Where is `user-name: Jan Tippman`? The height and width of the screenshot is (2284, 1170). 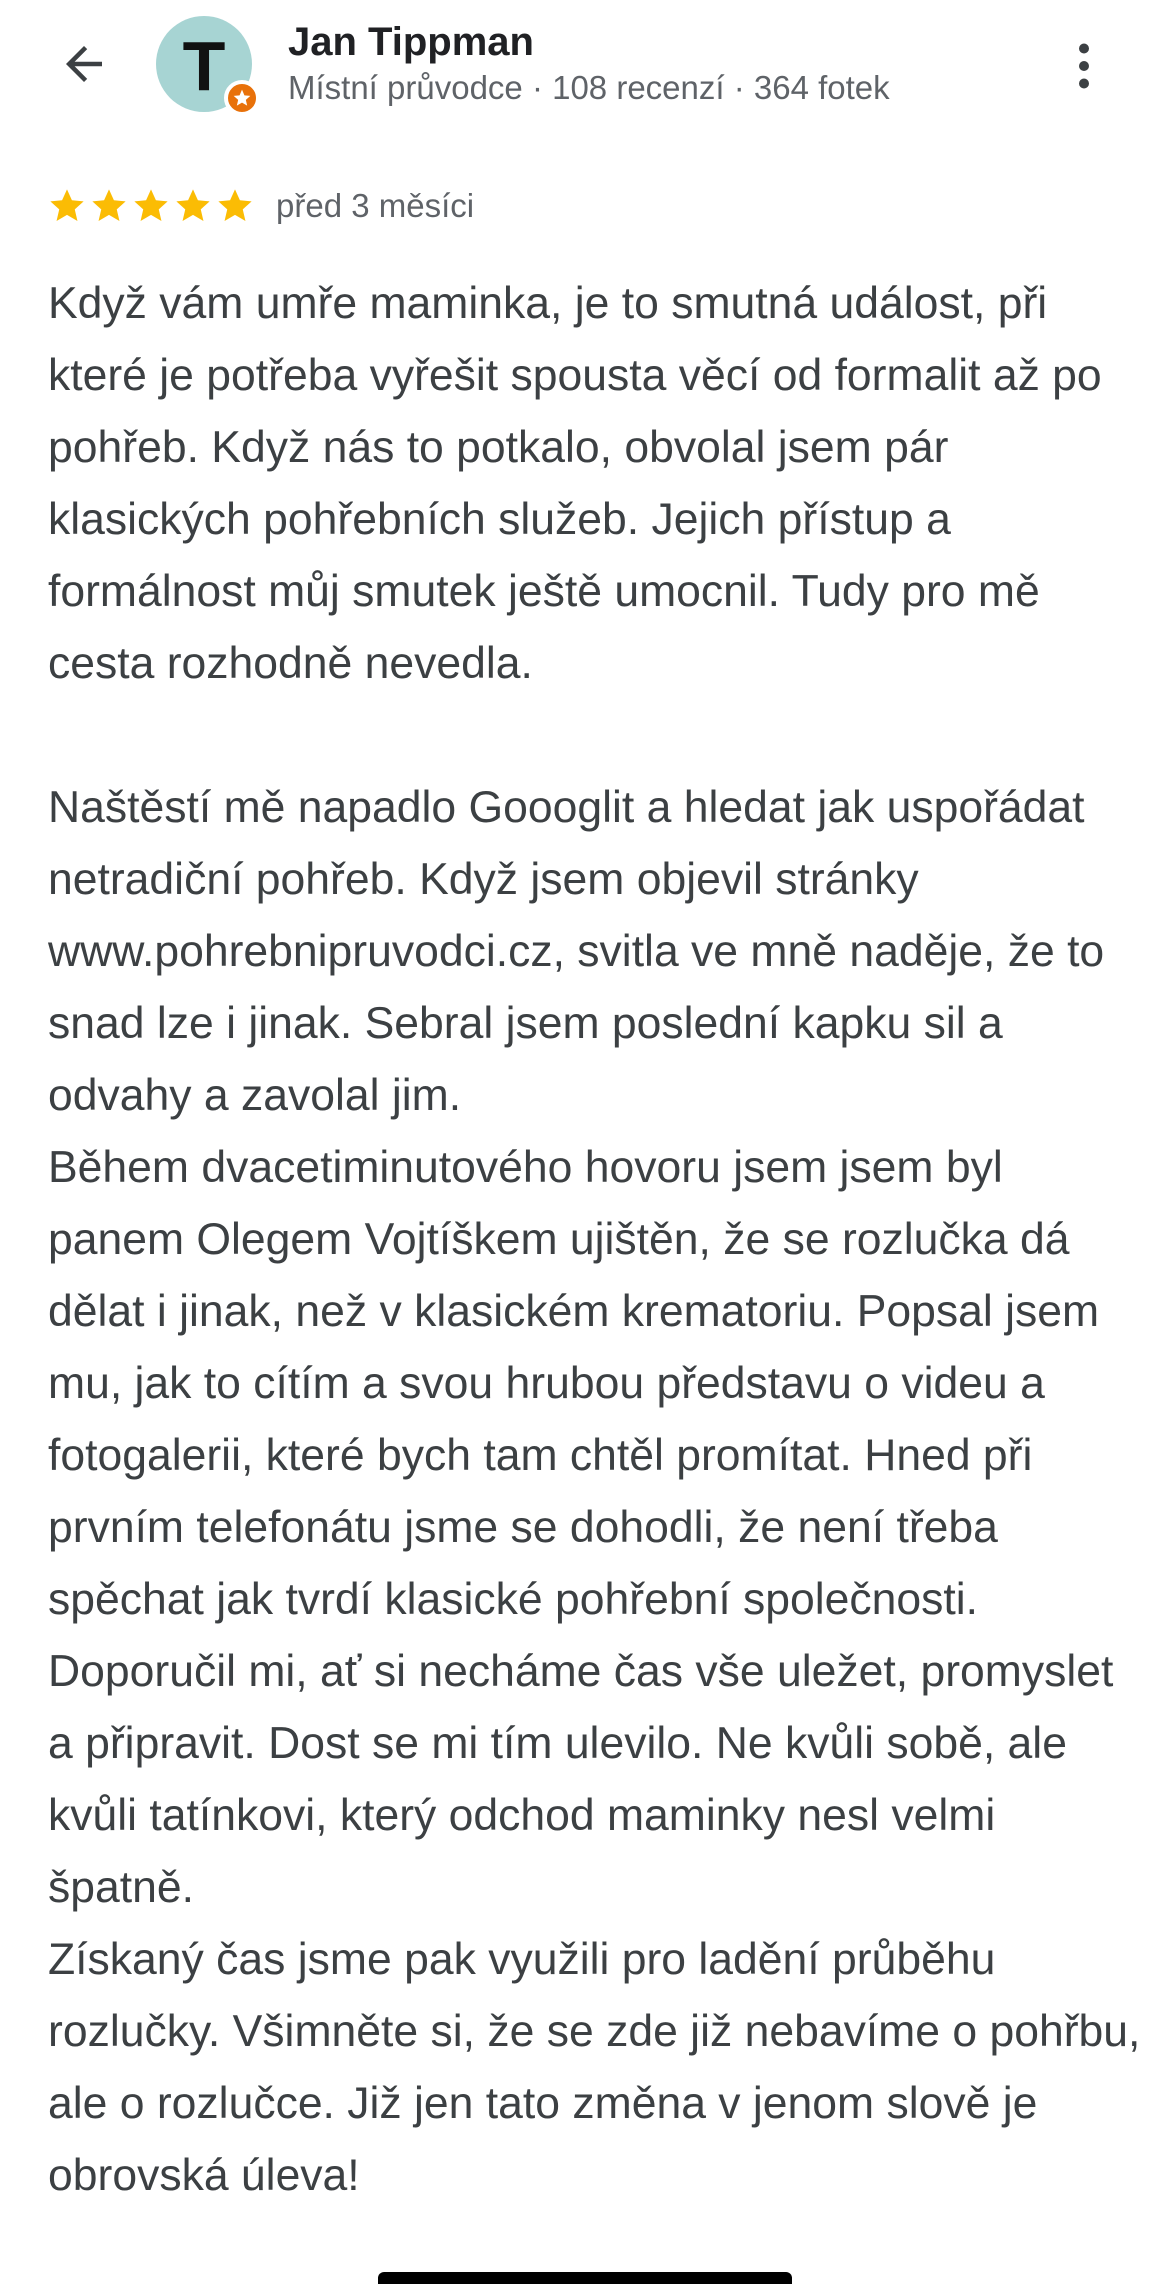 user-name: Jan Tippman is located at coordinates (411, 42).